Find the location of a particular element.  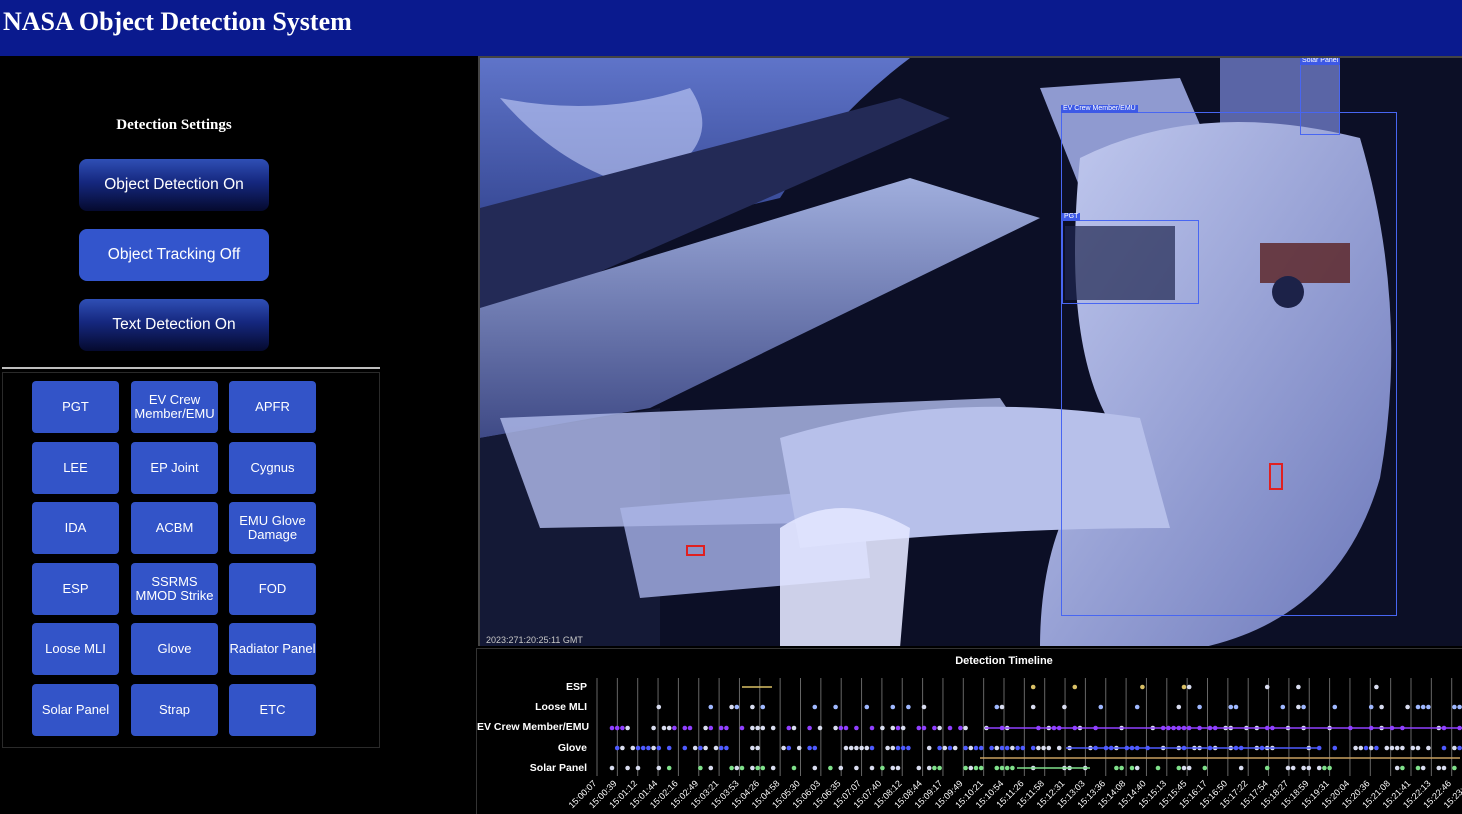

class-button-ssrms-mmod-strike: SSRMS MMOD Strike is located at coordinates (174, 589).